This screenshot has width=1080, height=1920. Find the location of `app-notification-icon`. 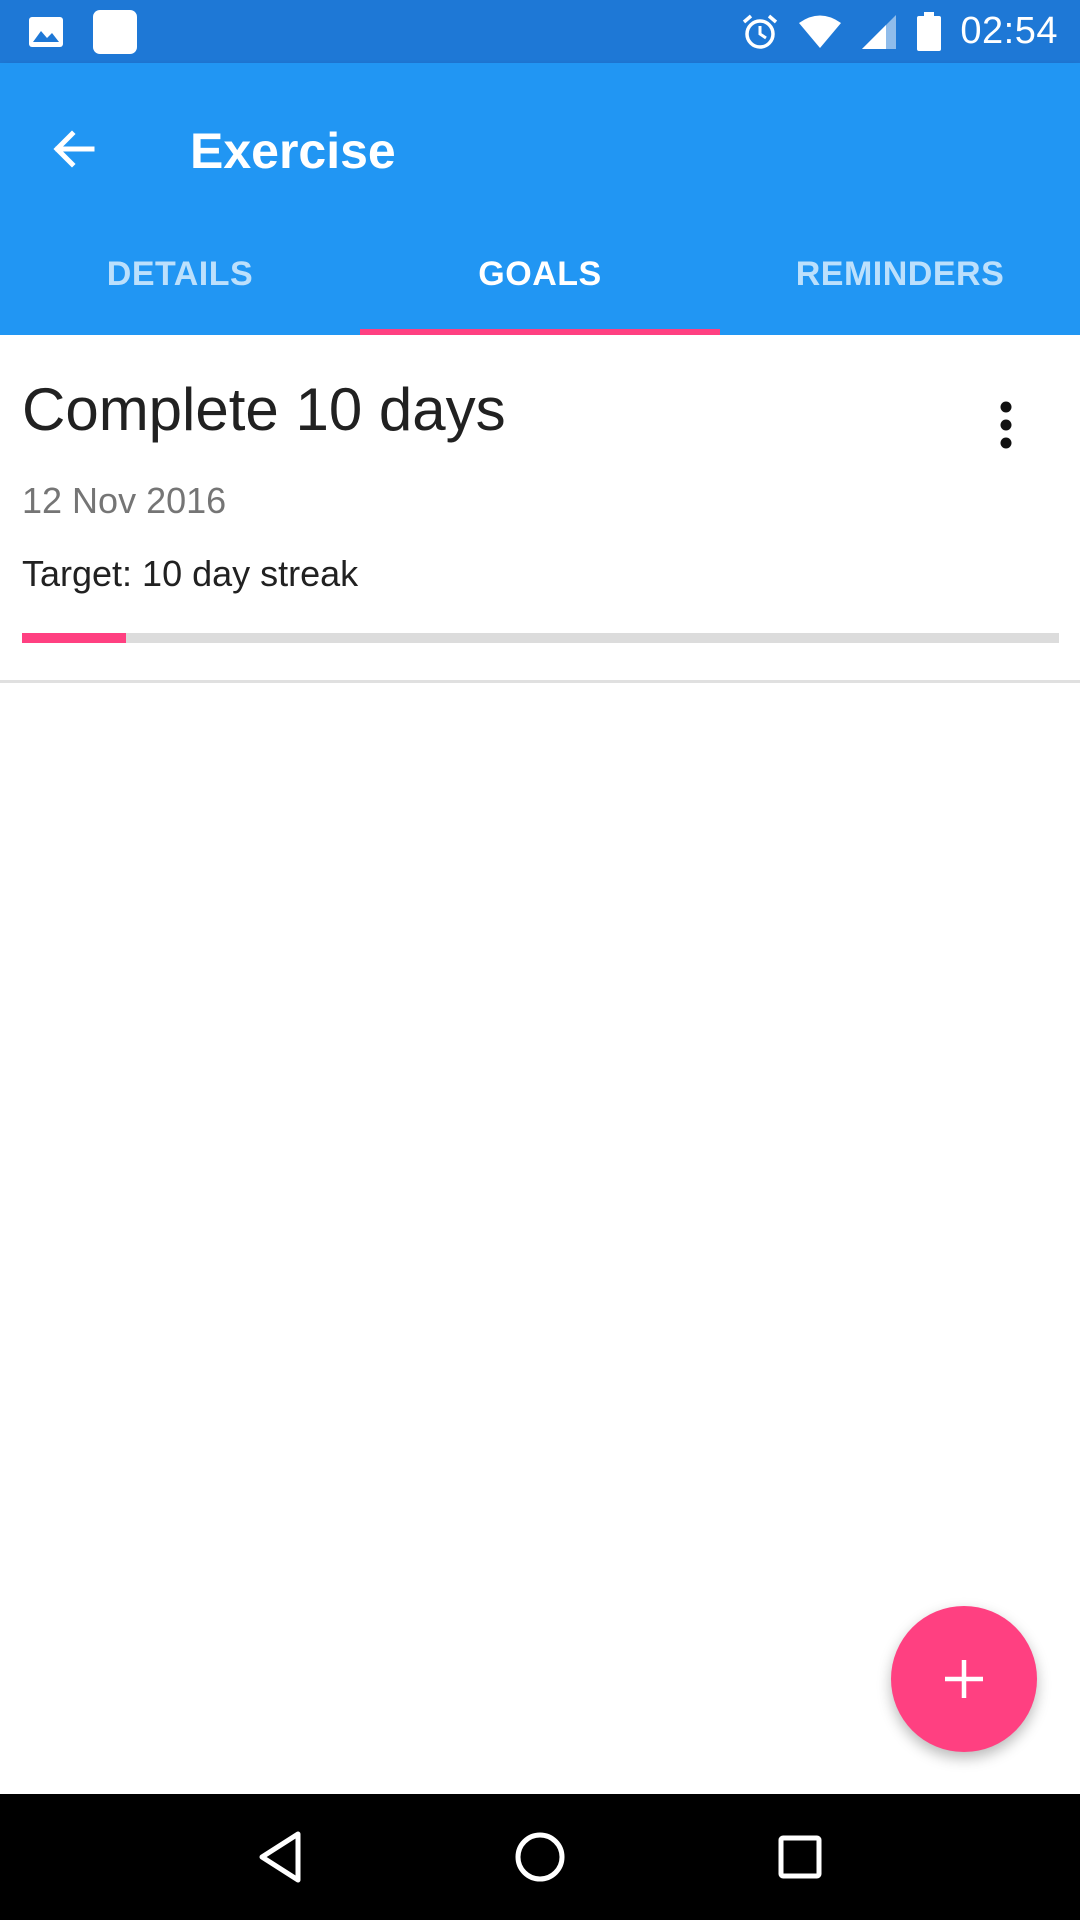

app-notification-icon is located at coordinates (115, 32).